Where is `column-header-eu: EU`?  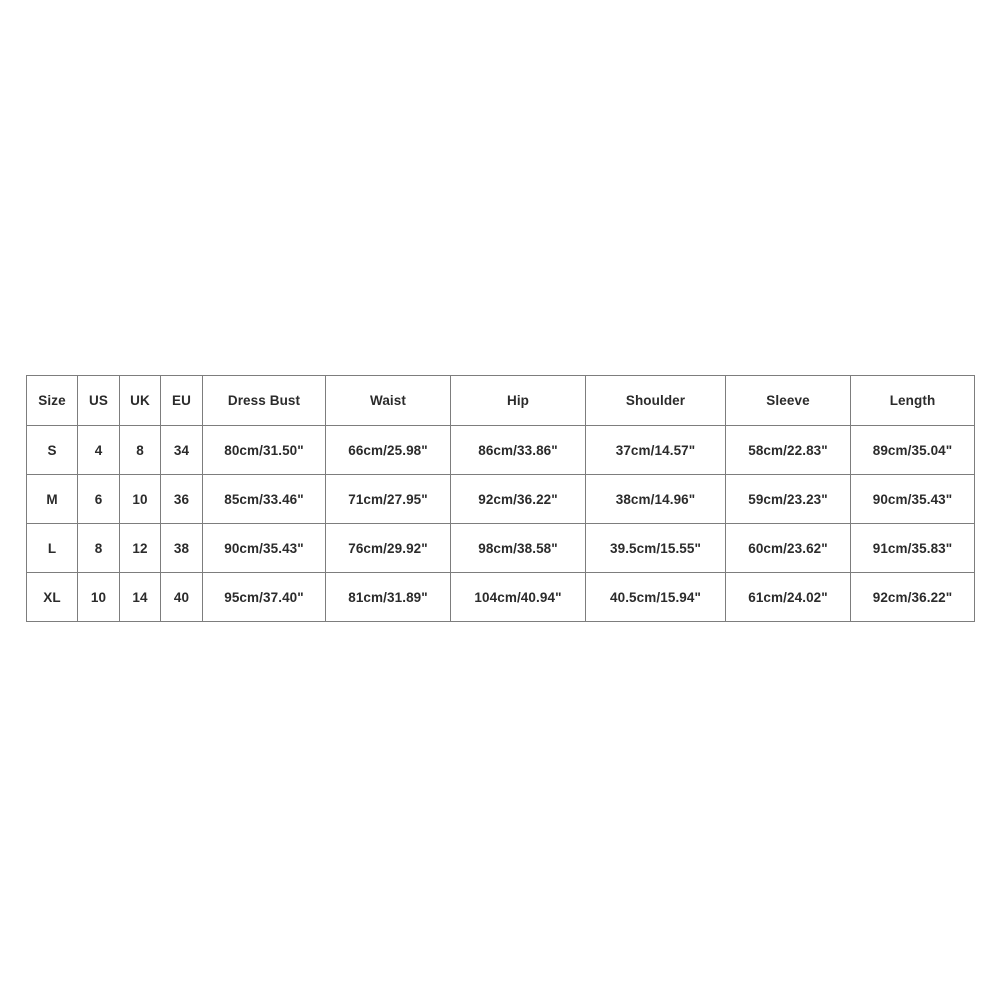 column-header-eu: EU is located at coordinates (181, 400).